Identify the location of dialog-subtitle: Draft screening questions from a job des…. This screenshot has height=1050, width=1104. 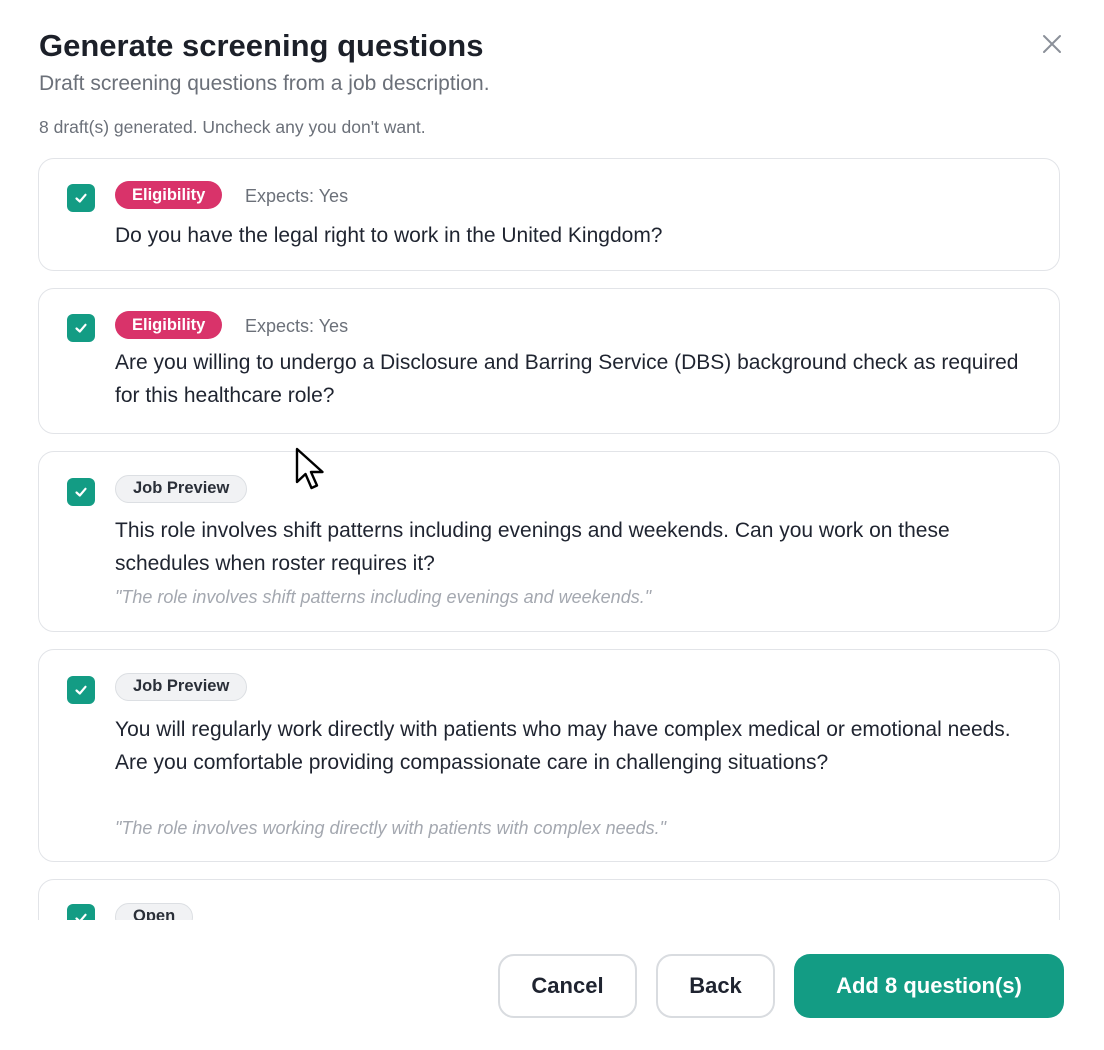
(264, 83).